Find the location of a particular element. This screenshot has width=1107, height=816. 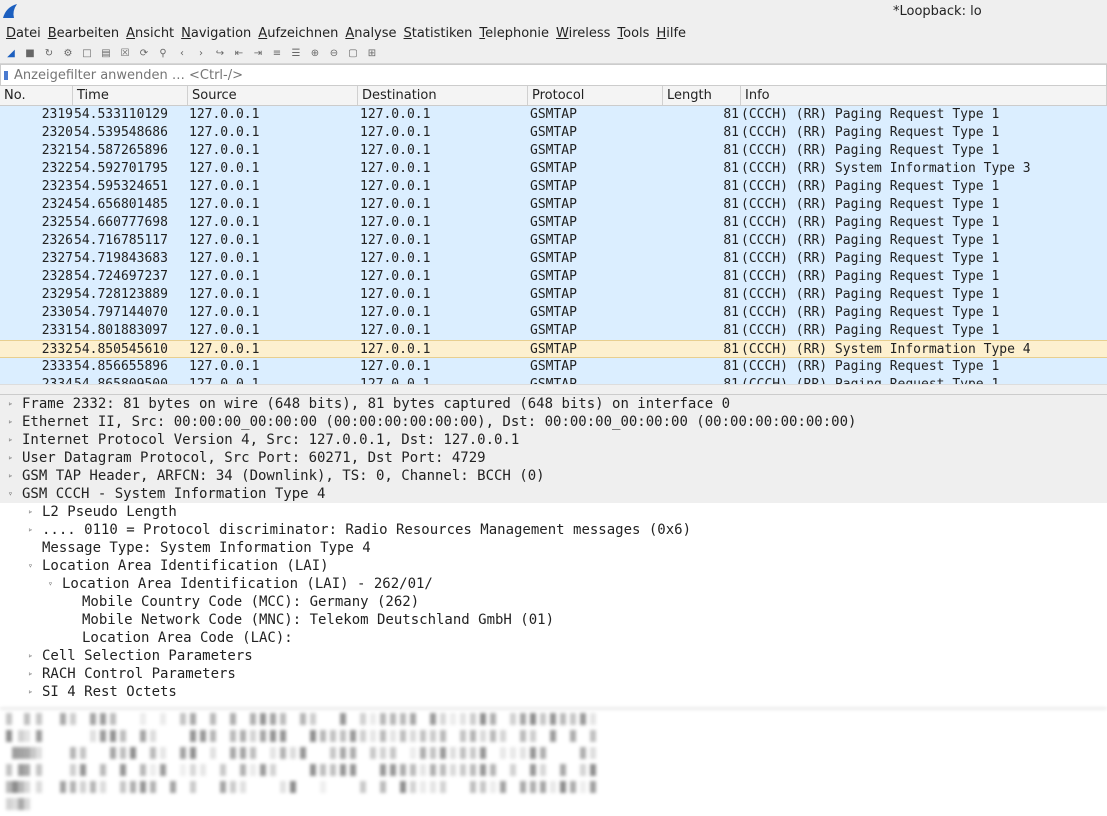

menu-aufzeichnen: Aufzeichnen is located at coordinates (298, 34).